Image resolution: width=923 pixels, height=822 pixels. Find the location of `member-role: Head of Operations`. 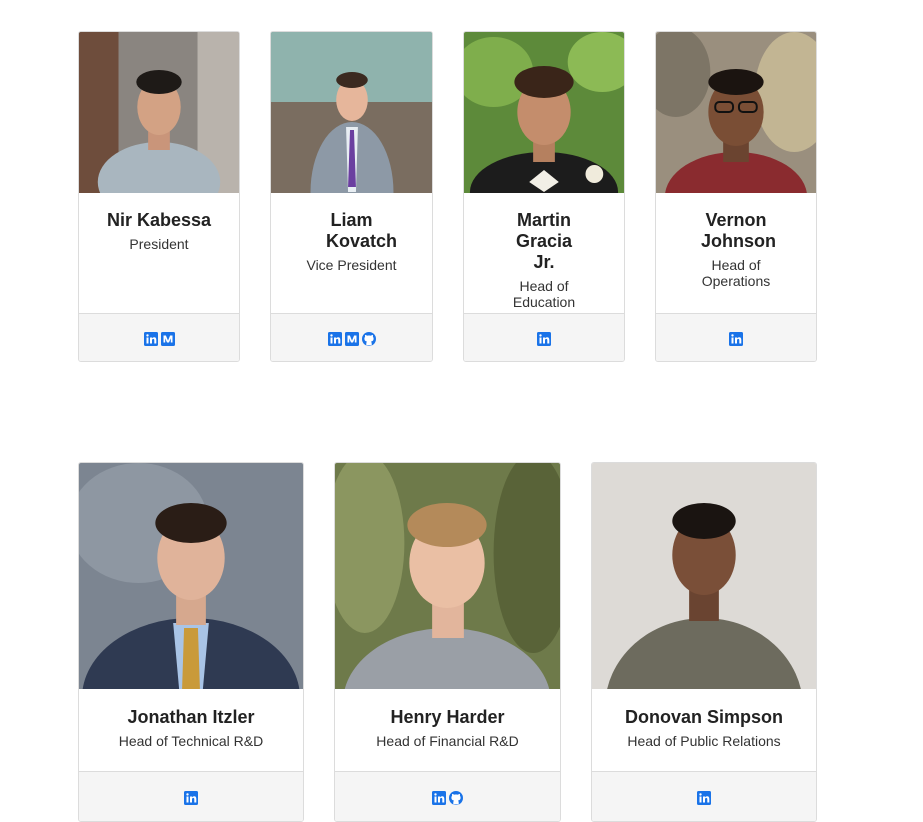

member-role: Head of Operations is located at coordinates (736, 273).